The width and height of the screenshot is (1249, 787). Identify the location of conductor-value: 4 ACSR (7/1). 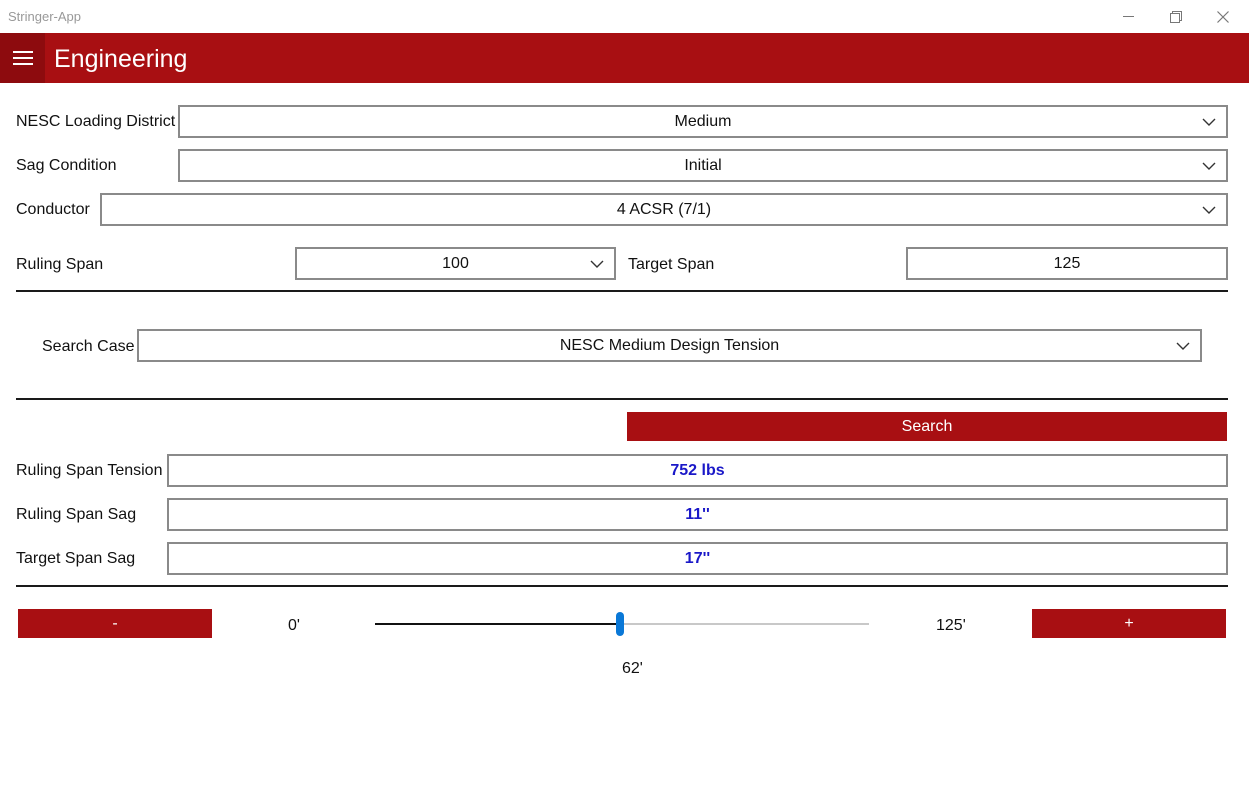
(664, 209).